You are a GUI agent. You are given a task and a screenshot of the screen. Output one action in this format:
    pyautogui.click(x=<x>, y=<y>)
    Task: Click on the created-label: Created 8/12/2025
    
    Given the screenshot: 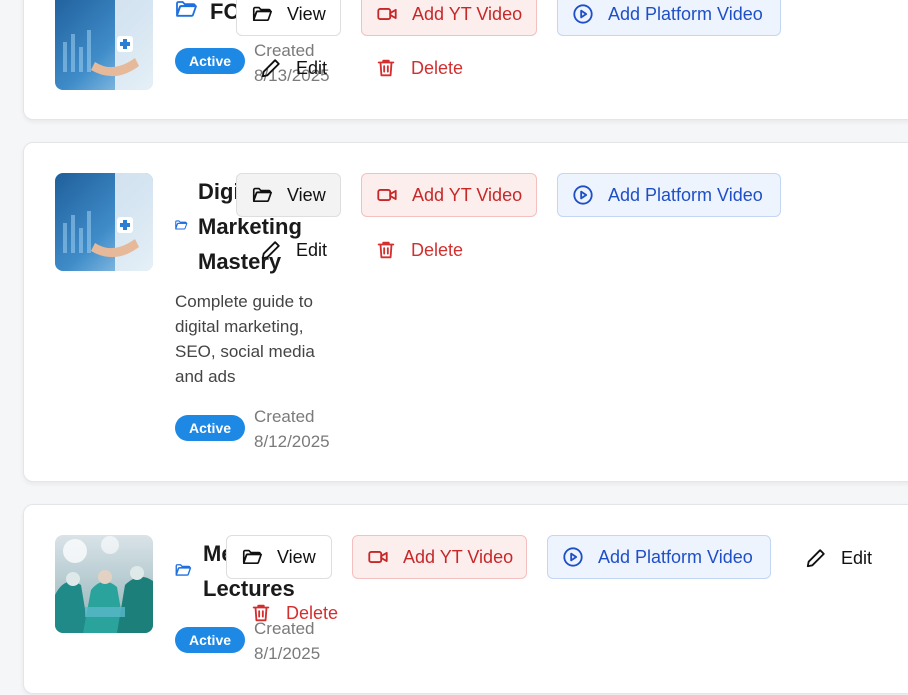 What is the action you would take?
    pyautogui.click(x=304, y=429)
    